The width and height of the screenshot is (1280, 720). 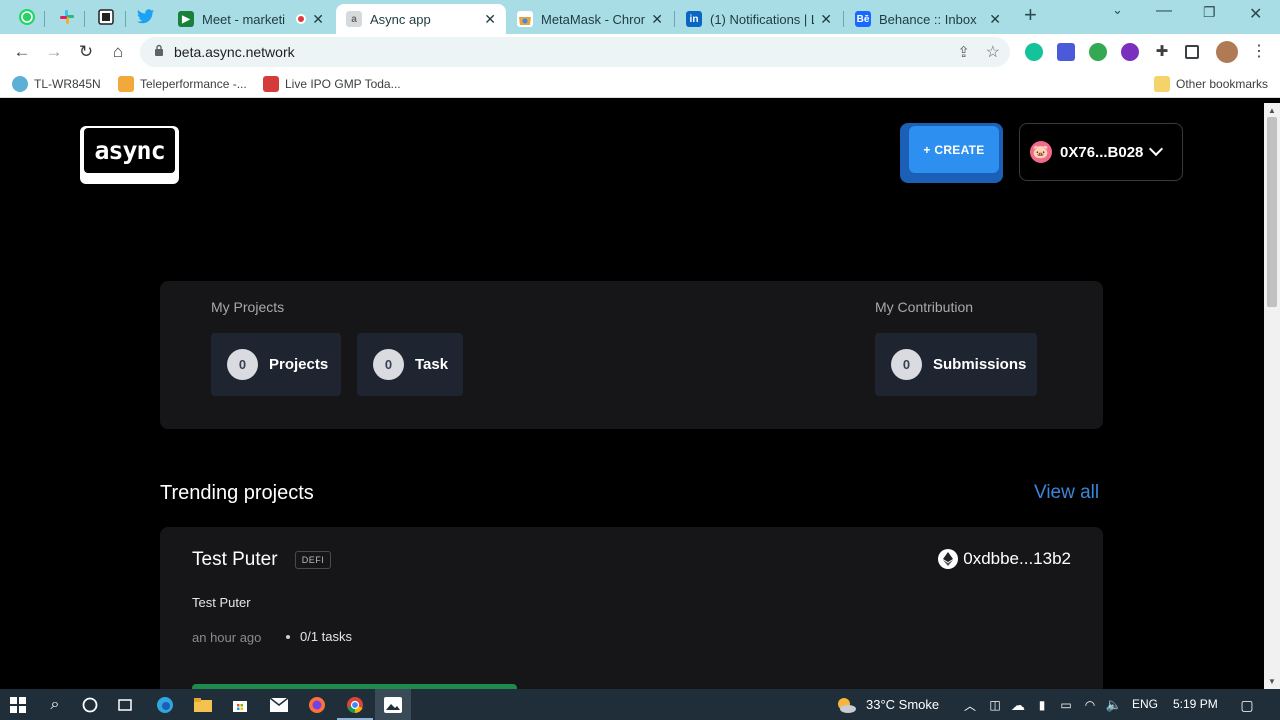 What do you see at coordinates (1222, 84) in the screenshot?
I see `other-bookmarks-label: Other bookmarks` at bounding box center [1222, 84].